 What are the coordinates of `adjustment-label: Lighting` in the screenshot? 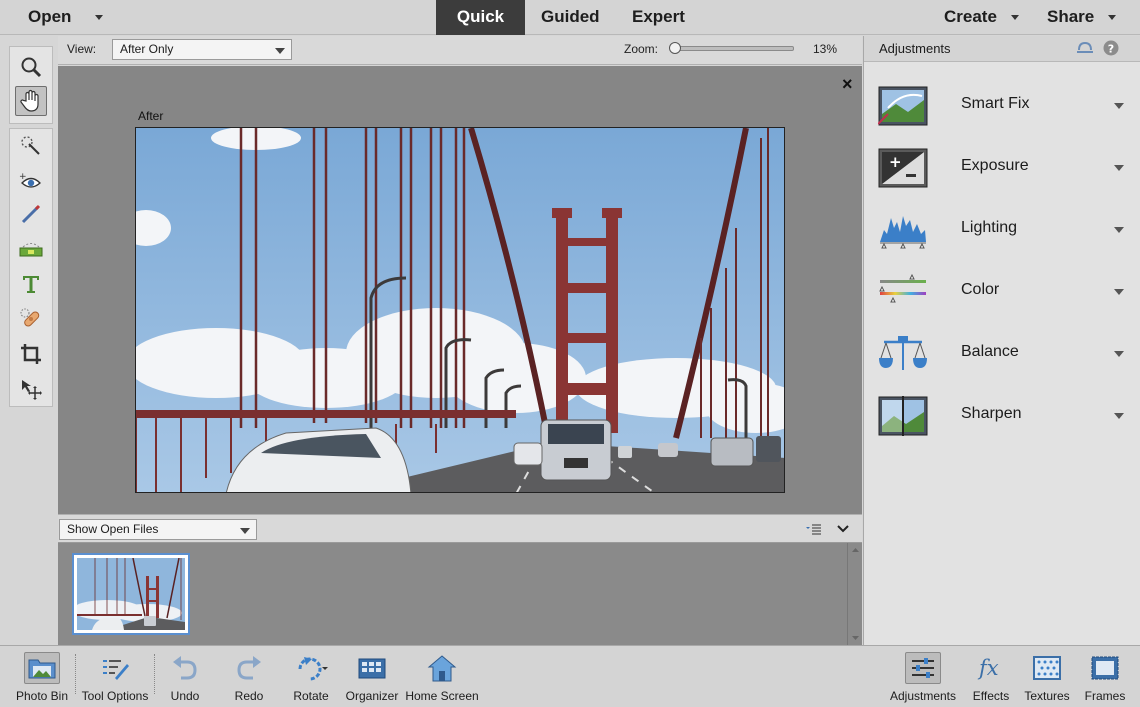 It's located at (989, 227).